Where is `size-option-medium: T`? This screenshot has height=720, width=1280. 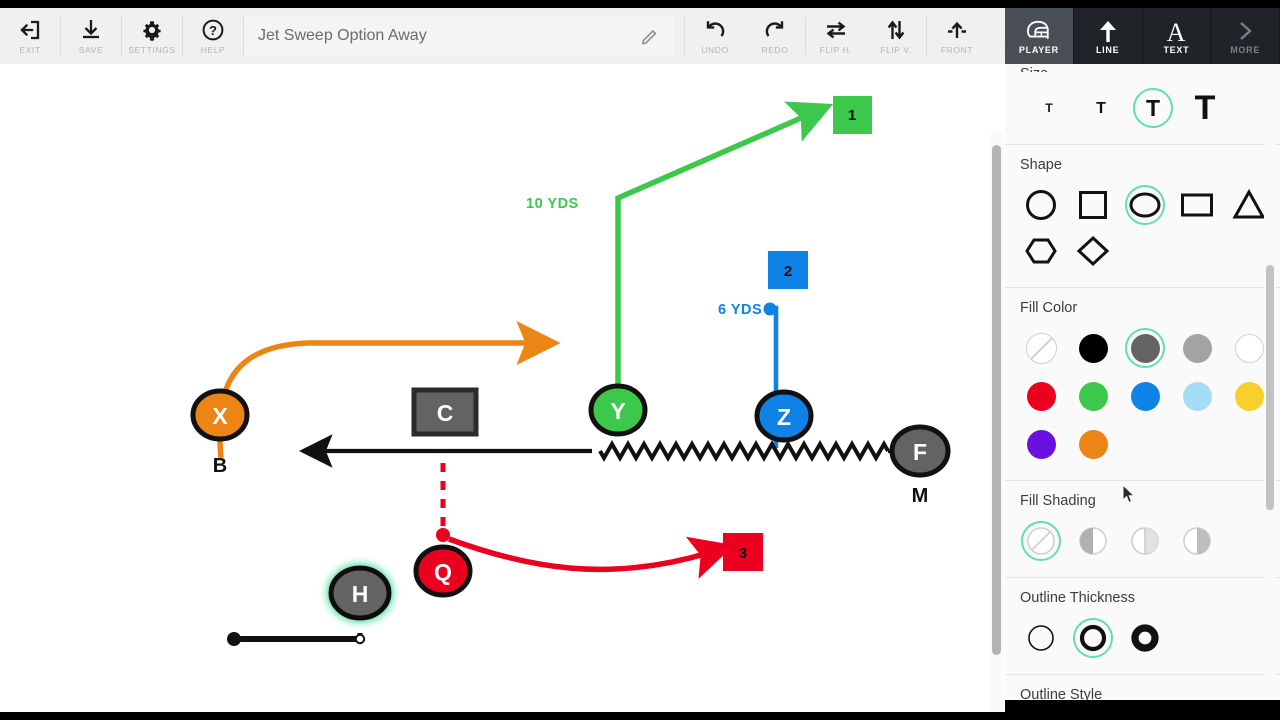
size-option-medium: T is located at coordinates (1153, 108).